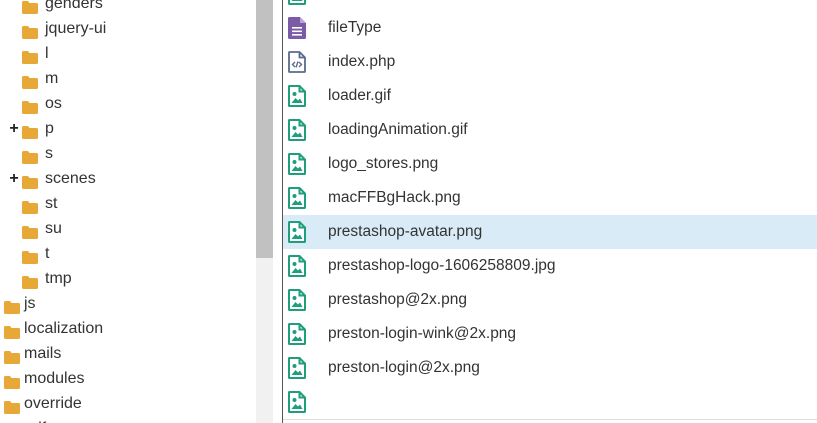  What do you see at coordinates (128, 353) in the screenshot?
I see `tree-item-mails: mails` at bounding box center [128, 353].